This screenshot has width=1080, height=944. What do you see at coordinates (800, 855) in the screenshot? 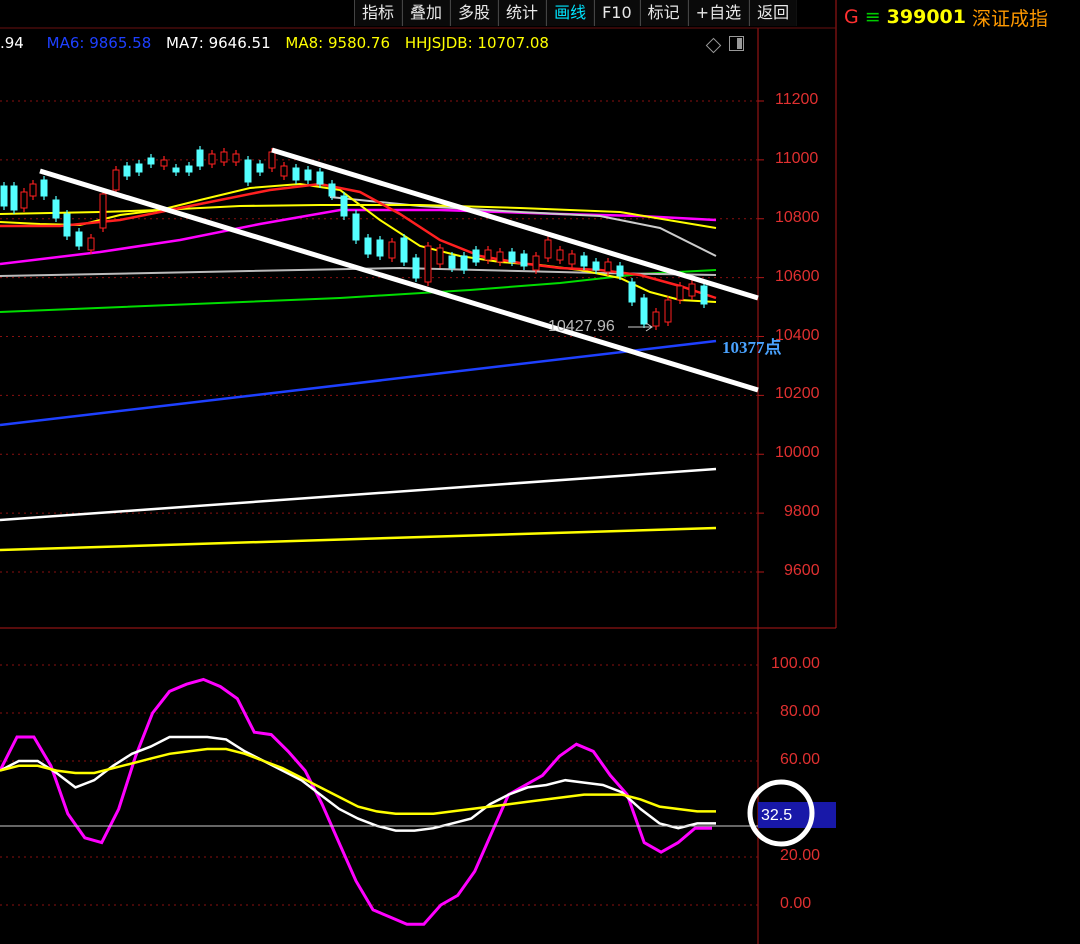
I see `osc-tick-label: 20.00` at bounding box center [800, 855].